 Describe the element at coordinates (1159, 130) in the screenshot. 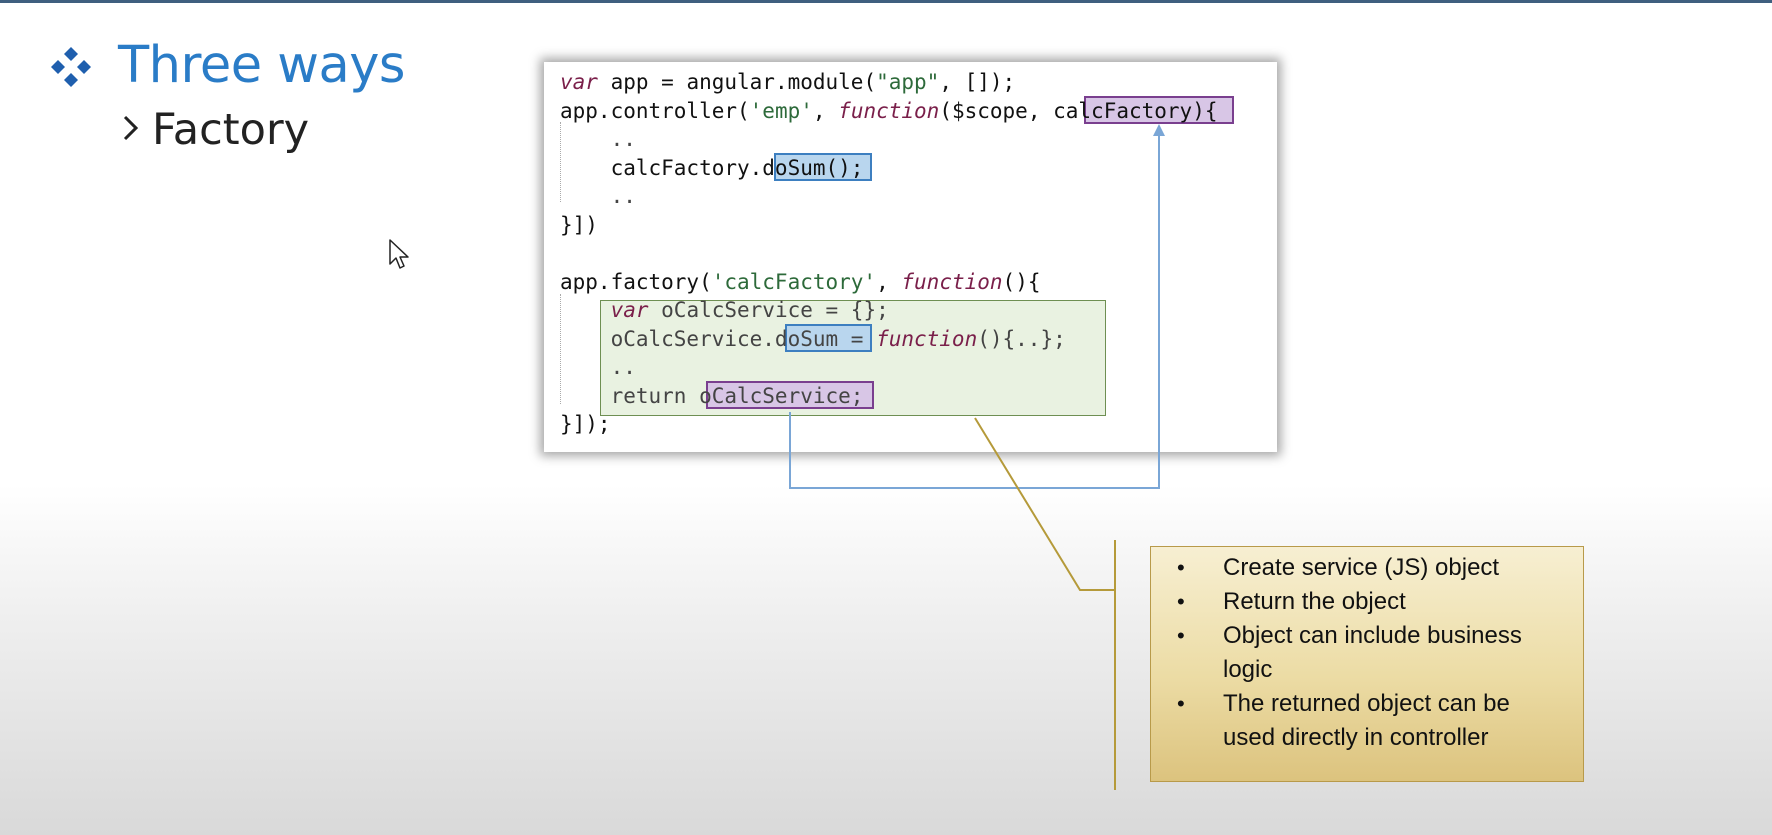

I see `arrow-head` at that location.